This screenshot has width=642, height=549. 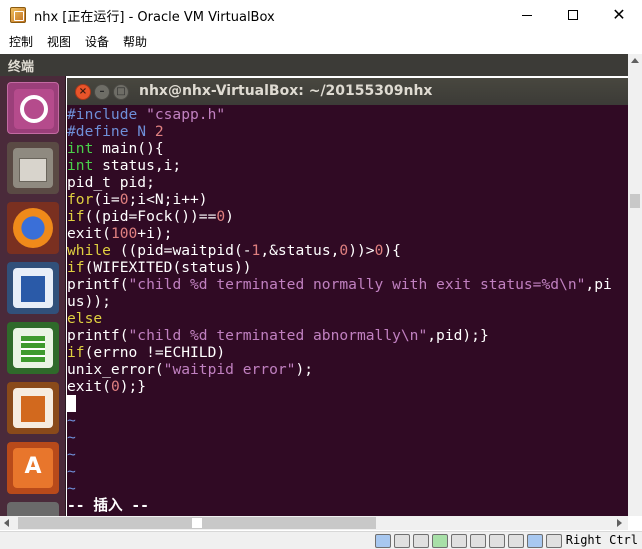 What do you see at coordinates (106, 199) in the screenshot?
I see `code-token: (i=` at bounding box center [106, 199].